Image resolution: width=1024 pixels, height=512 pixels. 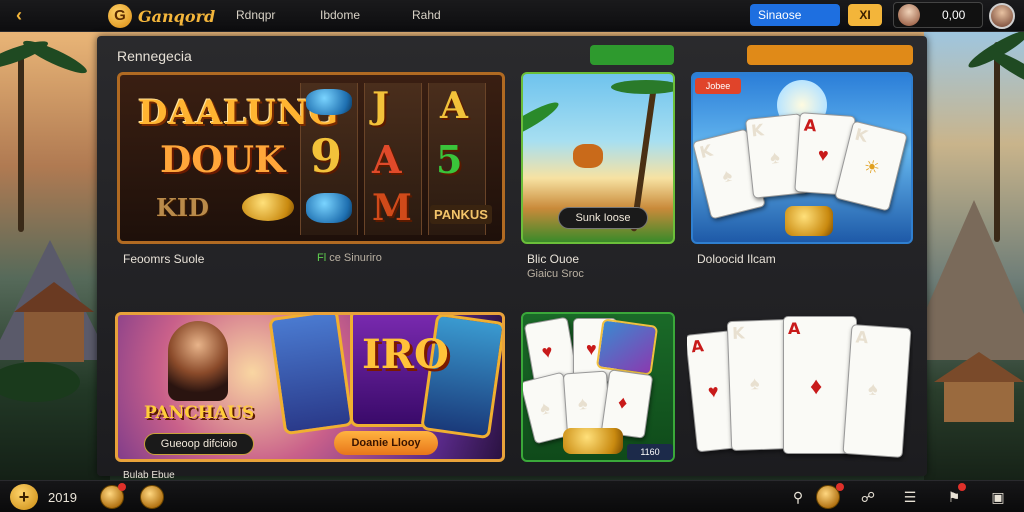 What do you see at coordinates (199, 413) in the screenshot?
I see `princess-title: PANCHAUS` at bounding box center [199, 413].